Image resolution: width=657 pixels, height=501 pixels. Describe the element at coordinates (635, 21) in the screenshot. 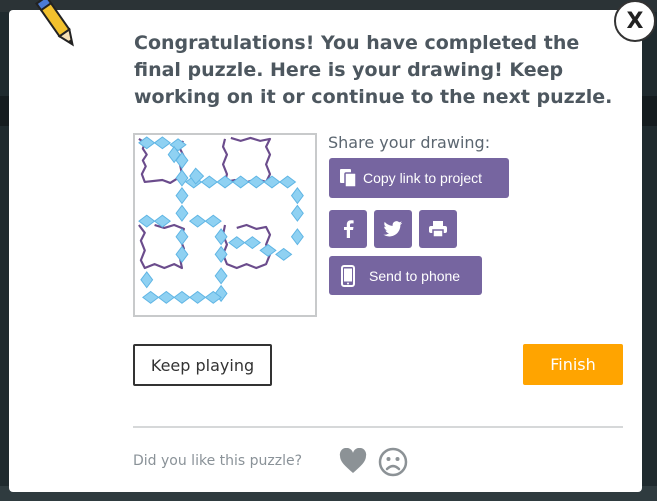

I see `close-button: X` at that location.